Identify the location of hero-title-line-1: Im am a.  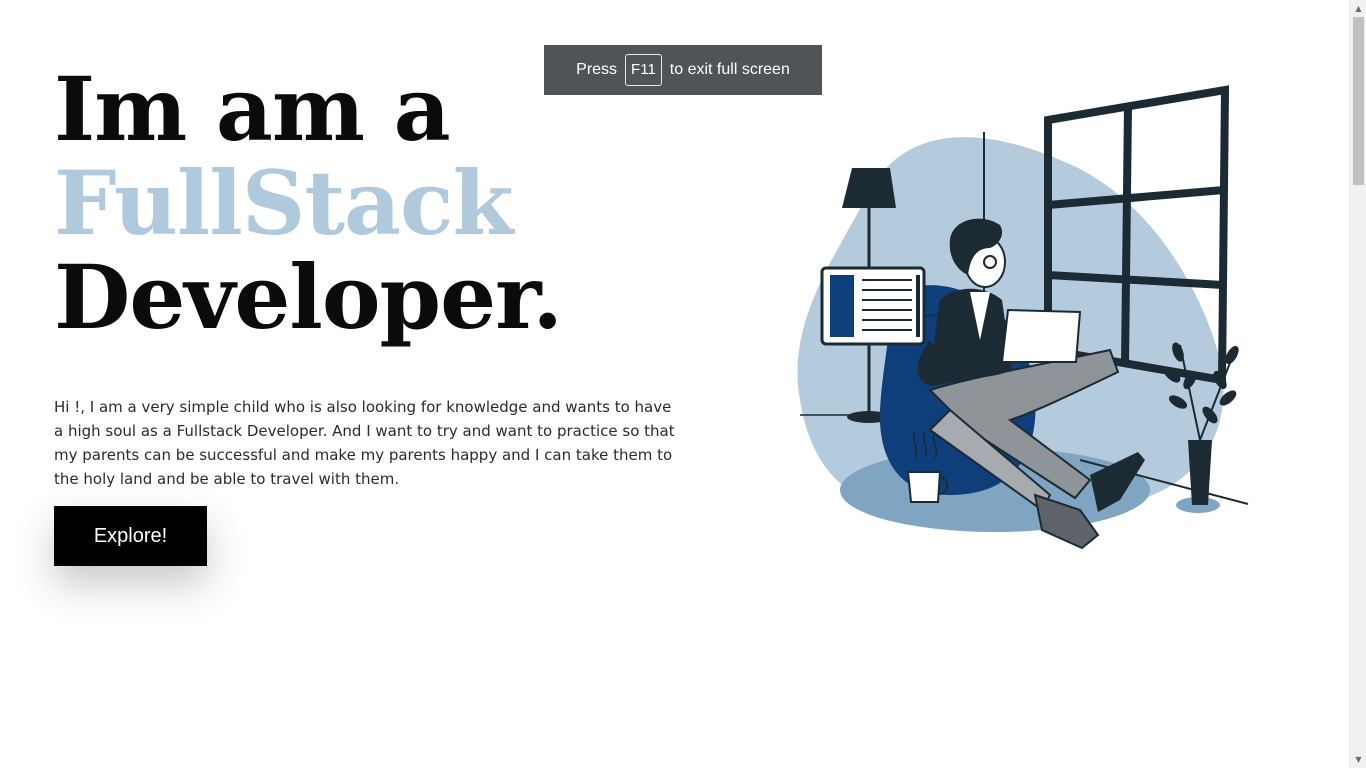
(252, 109).